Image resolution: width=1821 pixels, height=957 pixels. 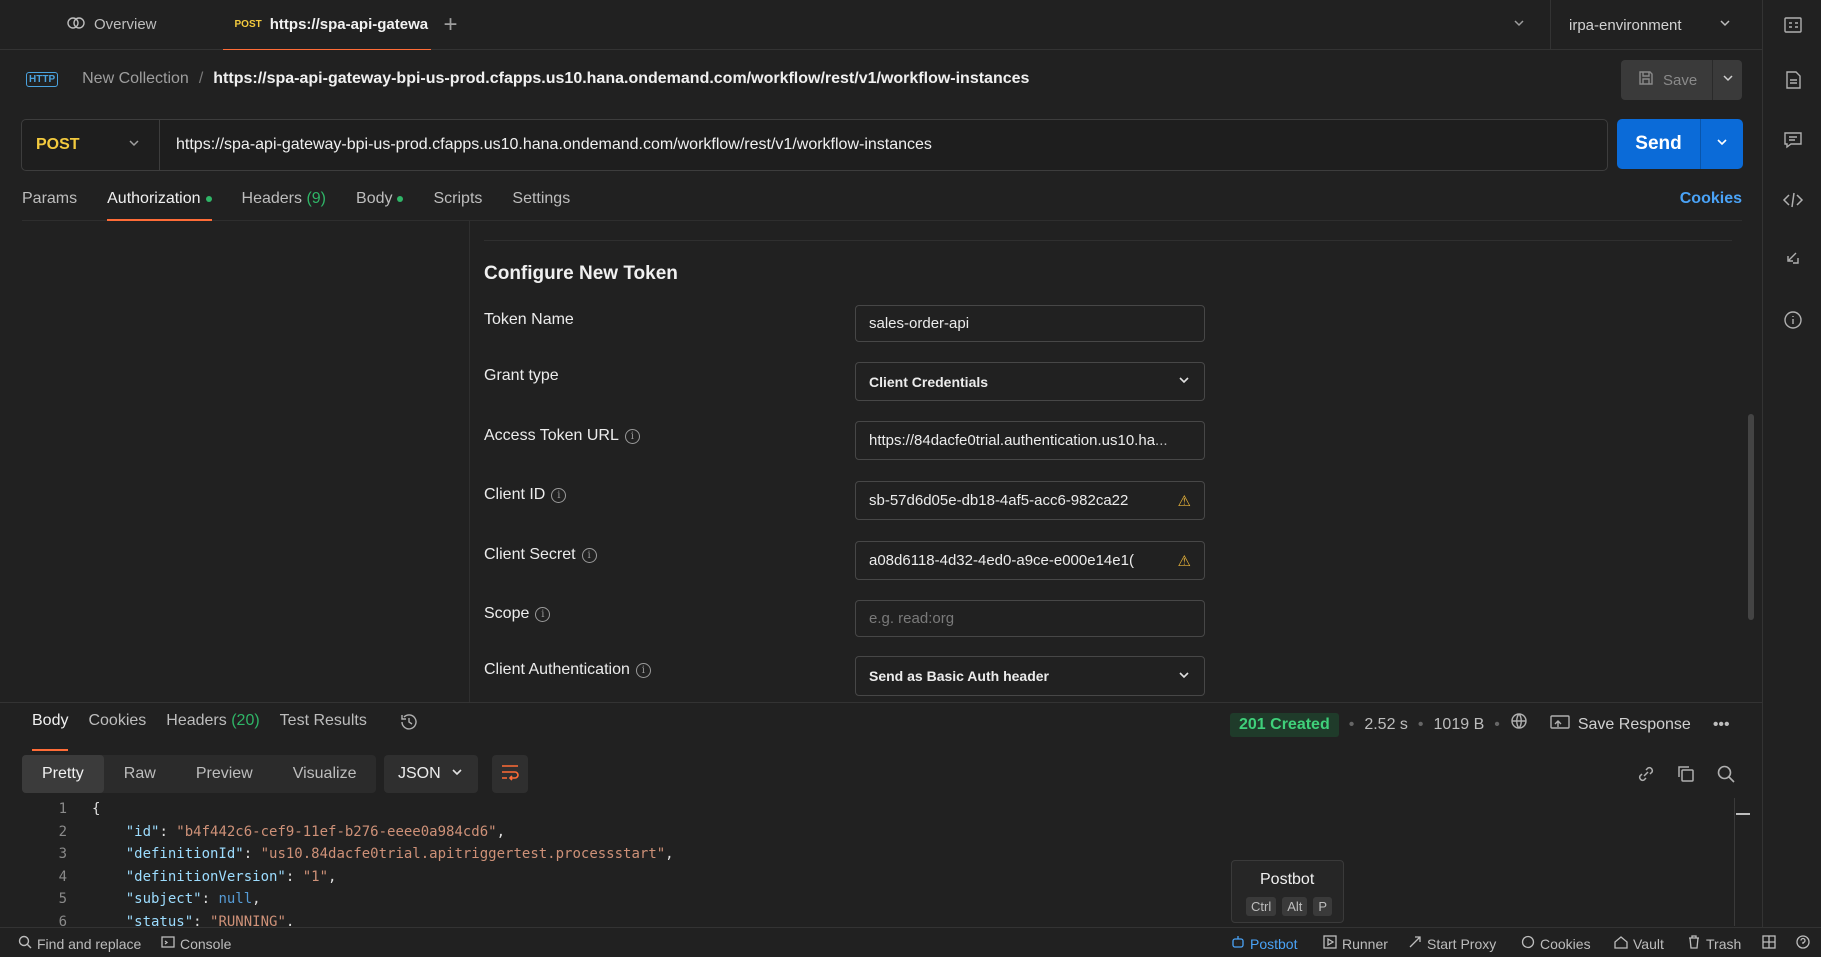 I want to click on related-collections-icon, so click(x=1793, y=260).